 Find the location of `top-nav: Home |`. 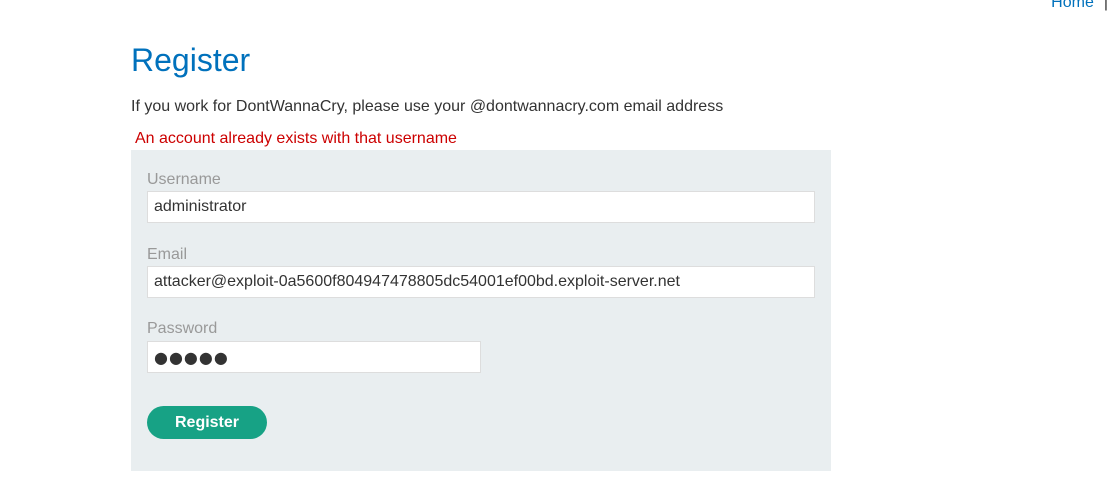

top-nav: Home | is located at coordinates (1082, 6).